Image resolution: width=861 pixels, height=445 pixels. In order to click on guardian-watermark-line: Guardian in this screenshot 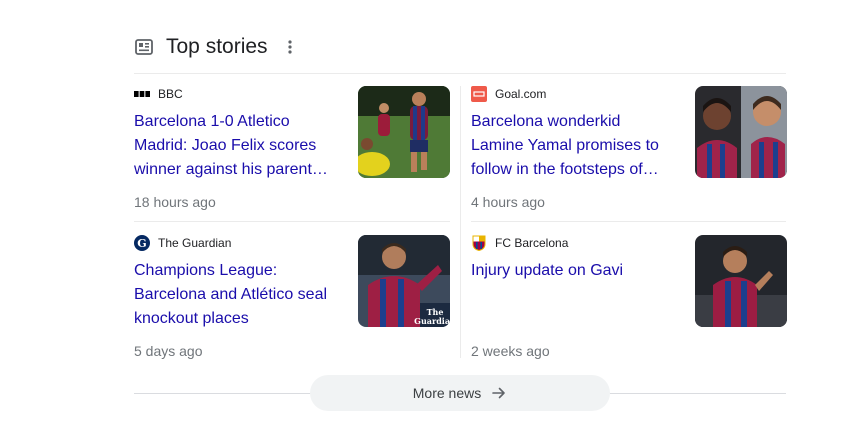, I will do `click(432, 321)`.